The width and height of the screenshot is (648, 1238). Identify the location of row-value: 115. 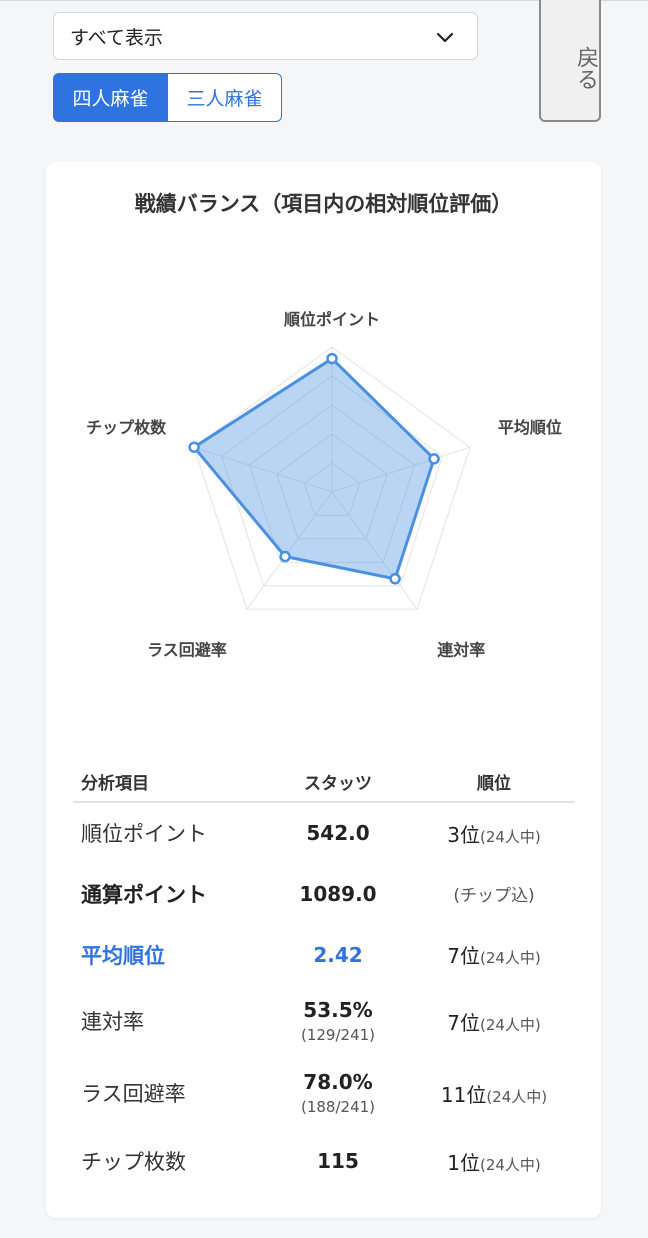
(338, 1161).